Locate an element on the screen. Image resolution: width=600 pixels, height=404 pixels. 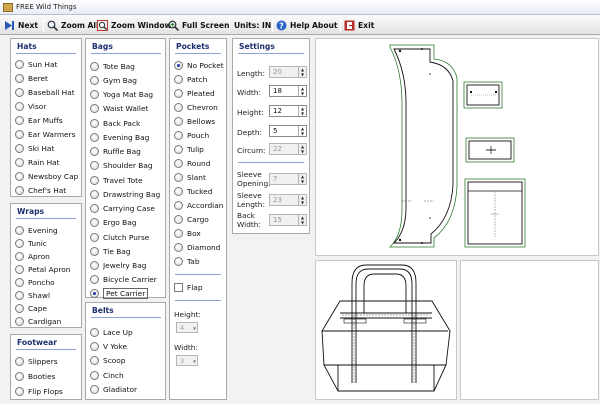
bag-option: Tote Bag is located at coordinates (112, 66).